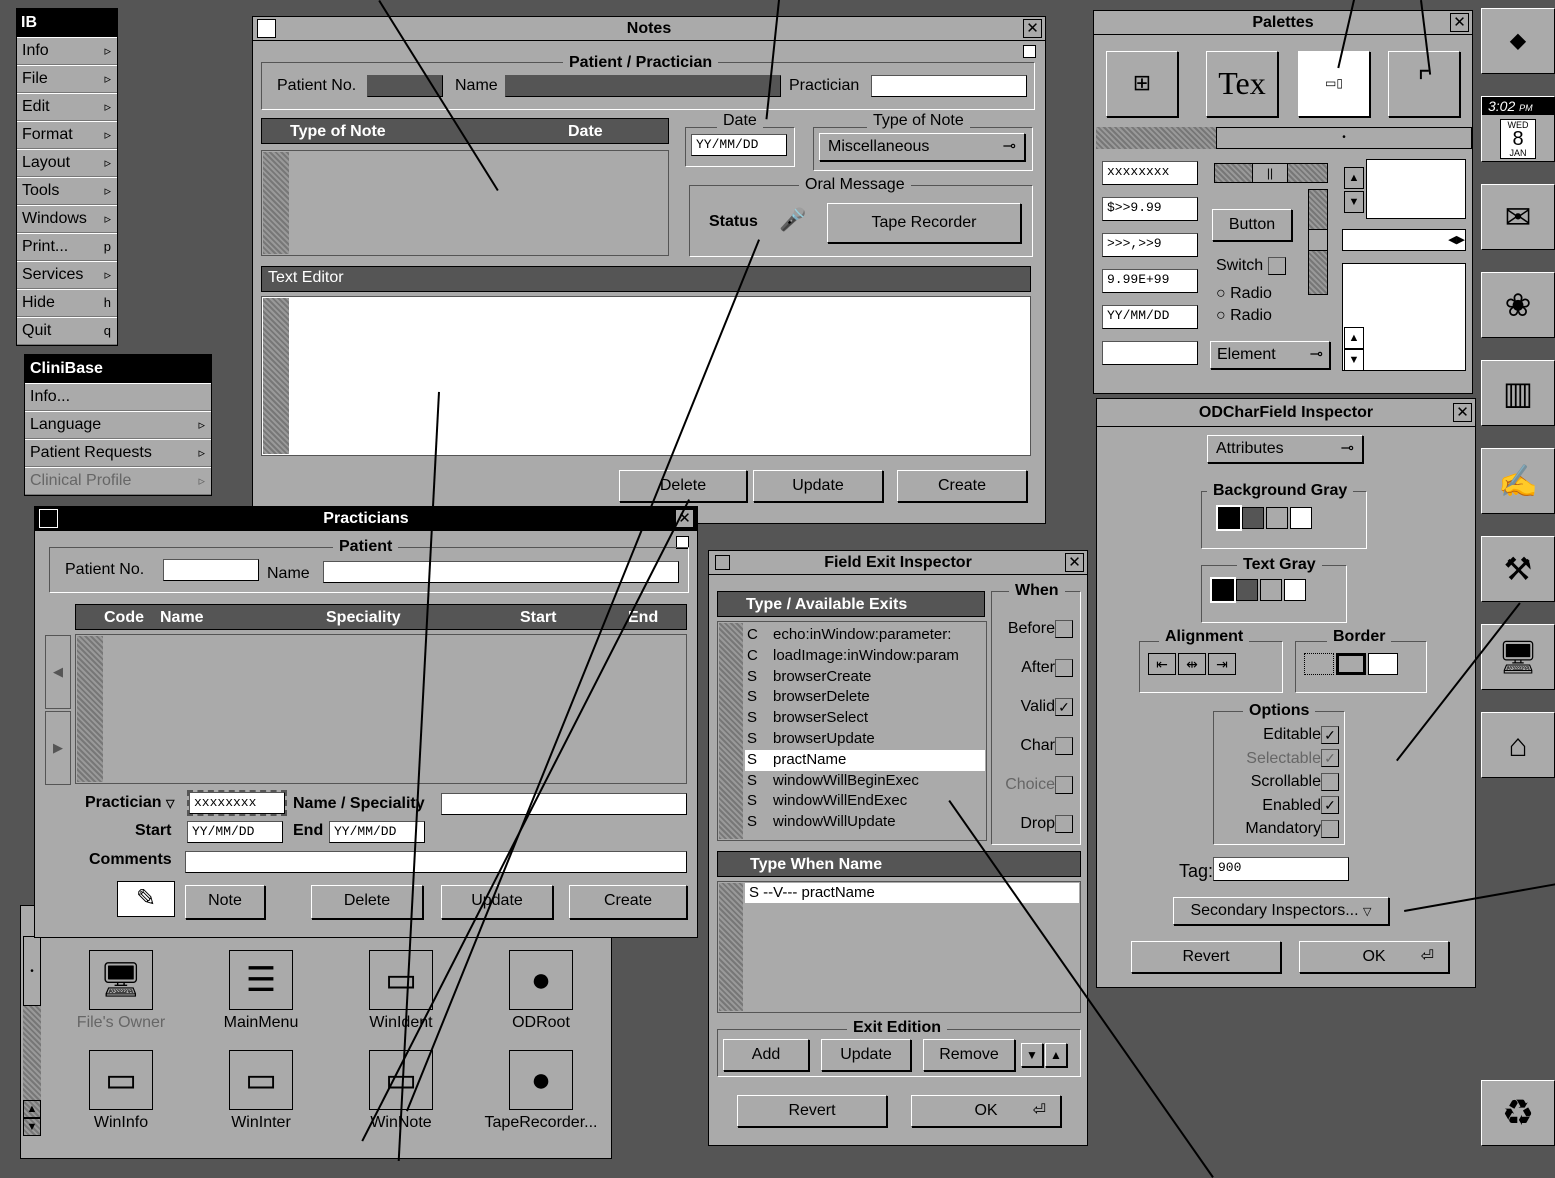 This screenshot has width=1555, height=1178. Describe the element at coordinates (865, 822) in the screenshot. I see `exit-list-item: SwindowWillUpdate` at that location.